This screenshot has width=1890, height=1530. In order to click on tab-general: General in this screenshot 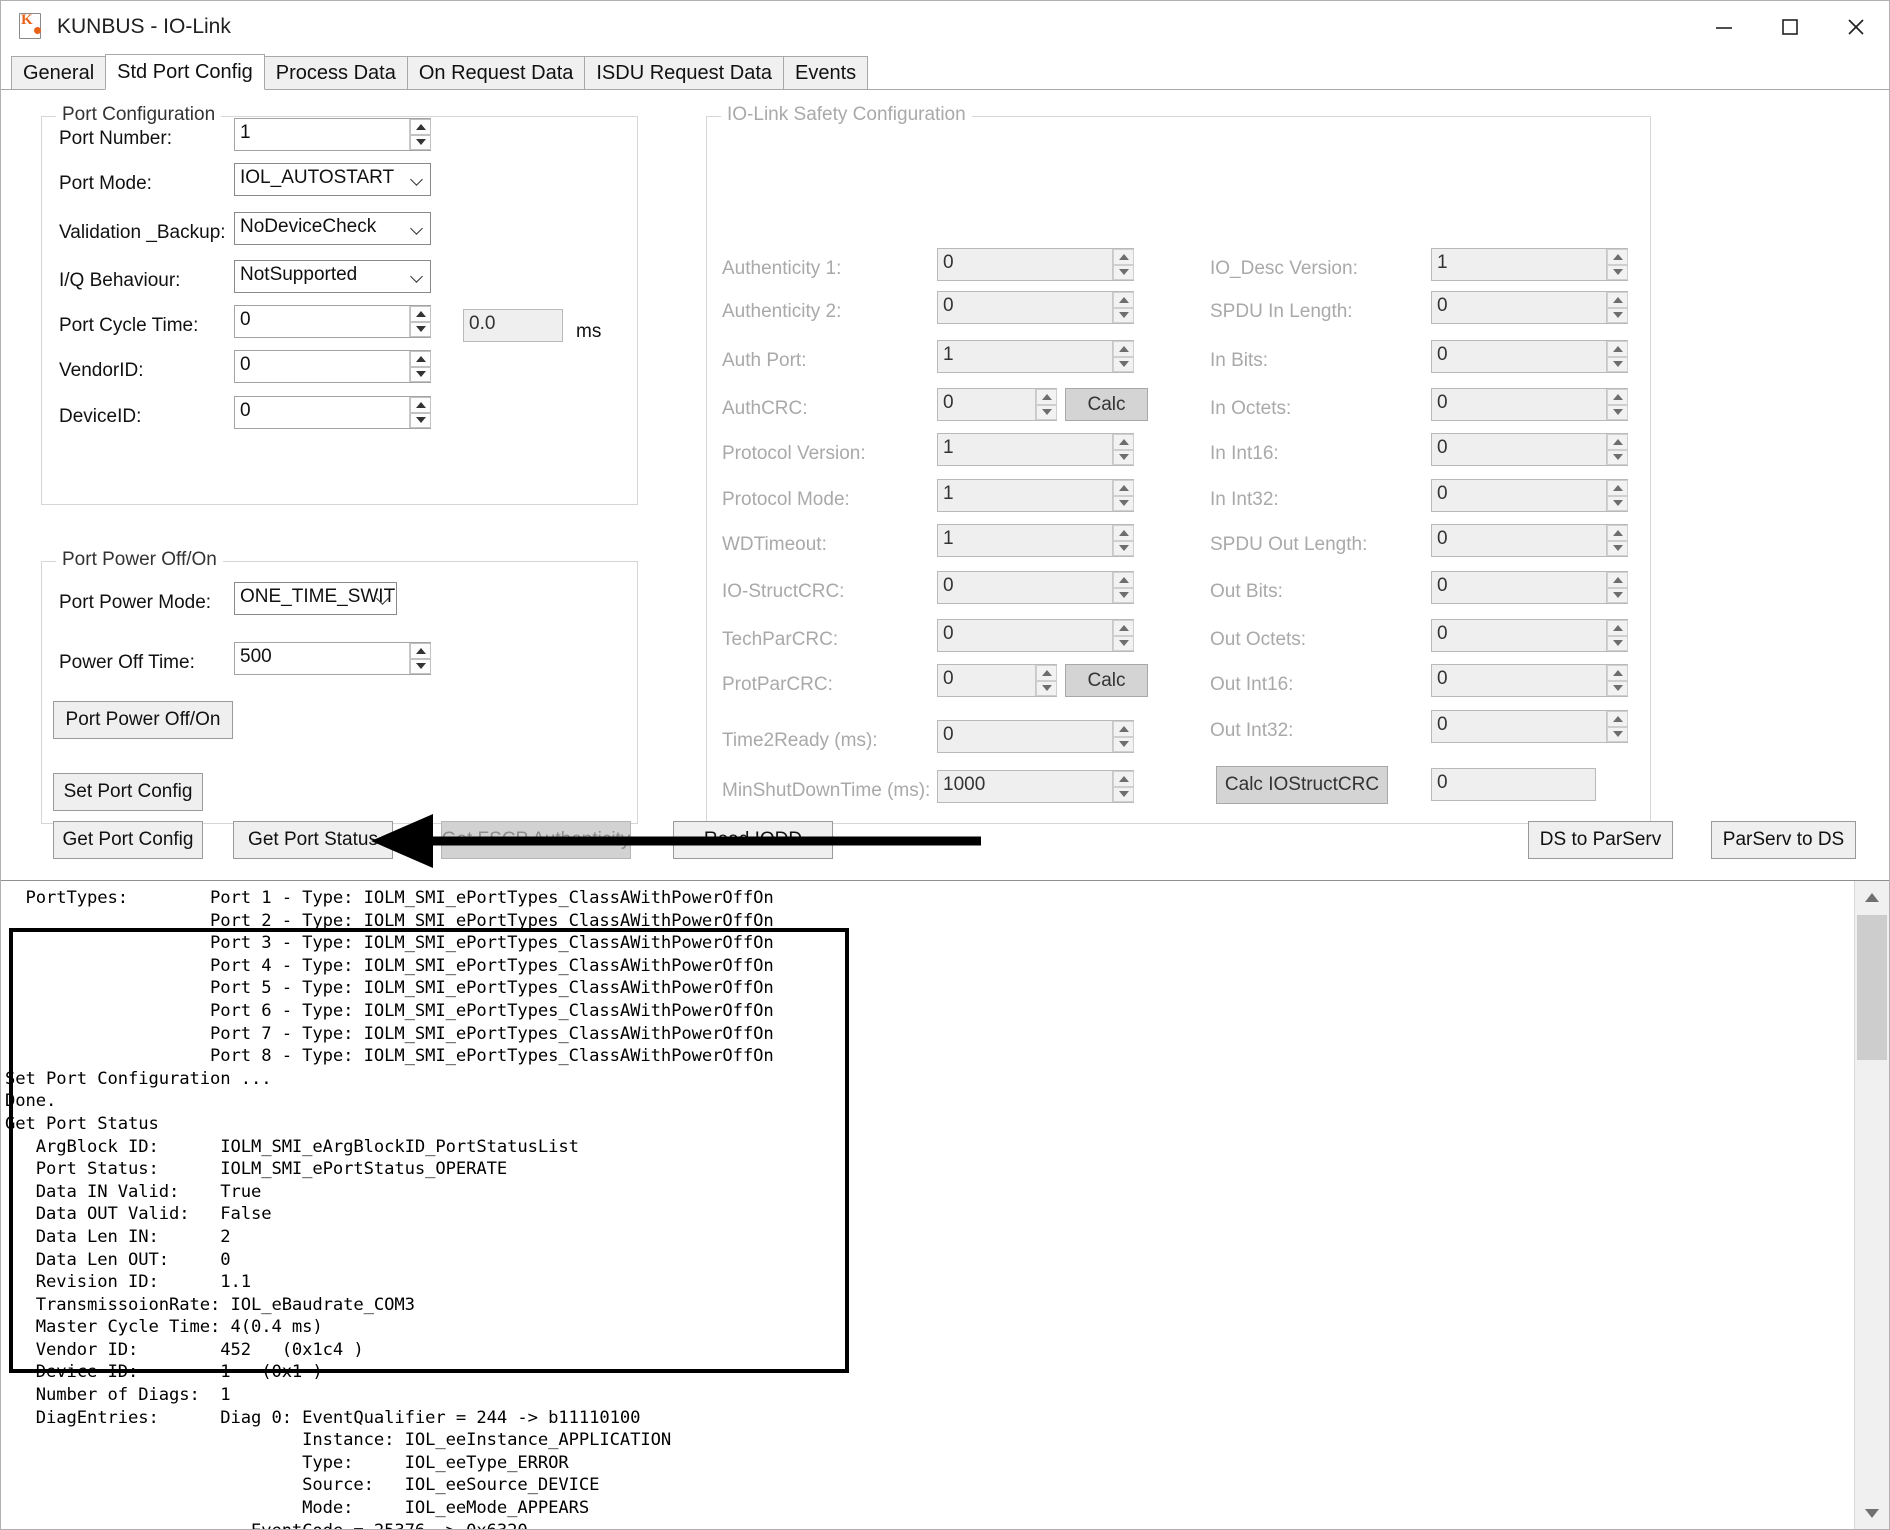, I will do `click(59, 72)`.